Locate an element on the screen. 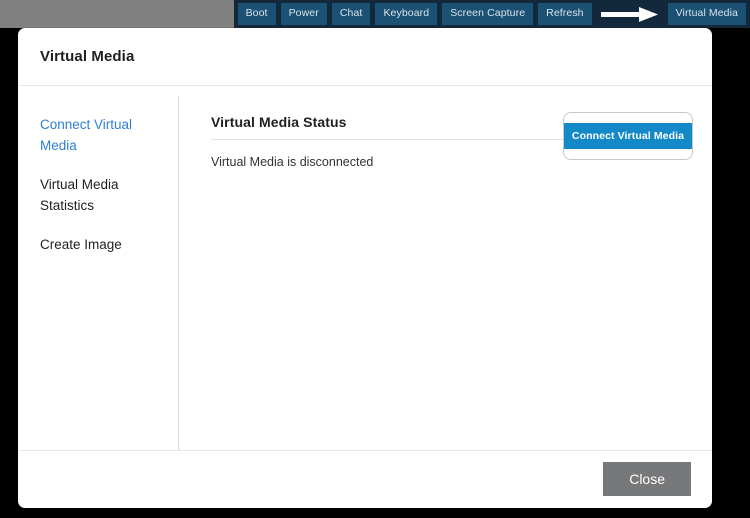  toolbar-screen-capture-button: Screen Capture is located at coordinates (488, 14).